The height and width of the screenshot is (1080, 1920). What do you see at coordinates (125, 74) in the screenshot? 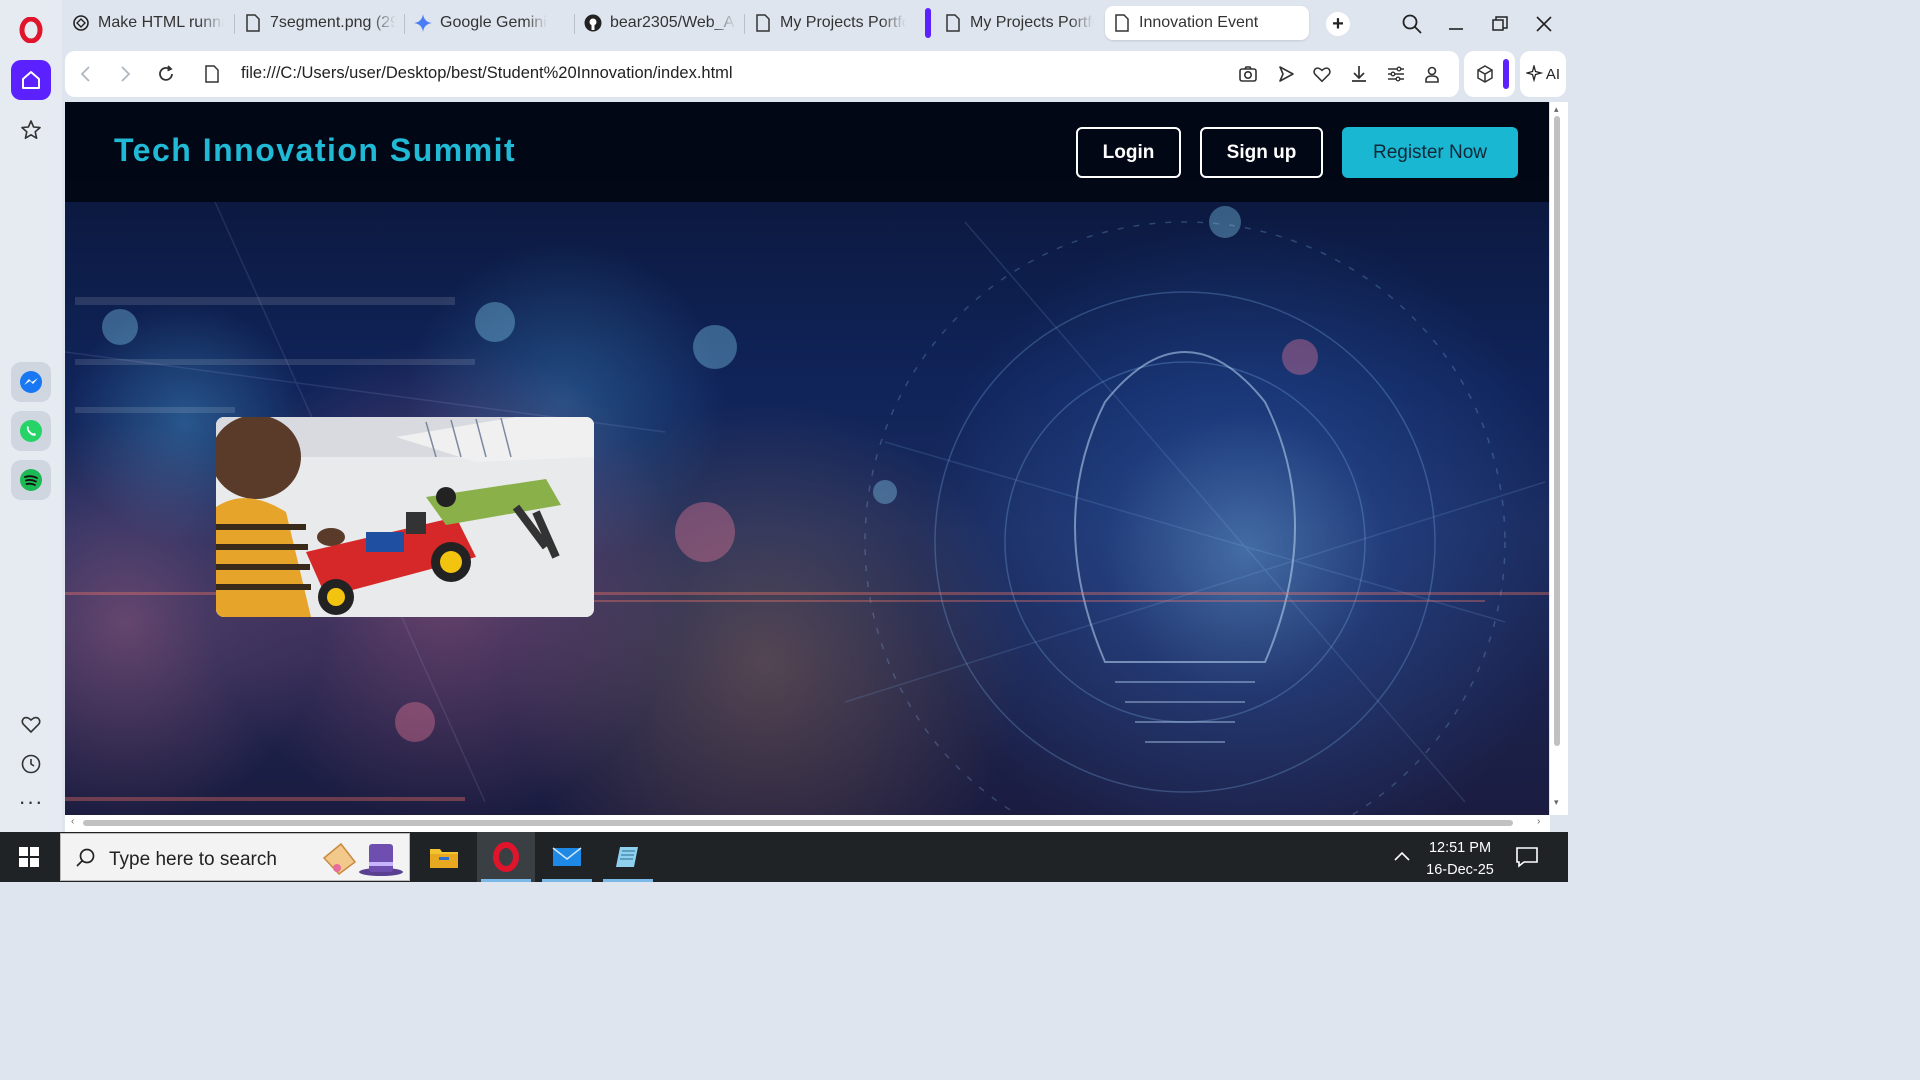
I see `forward-arrow-icon` at bounding box center [125, 74].